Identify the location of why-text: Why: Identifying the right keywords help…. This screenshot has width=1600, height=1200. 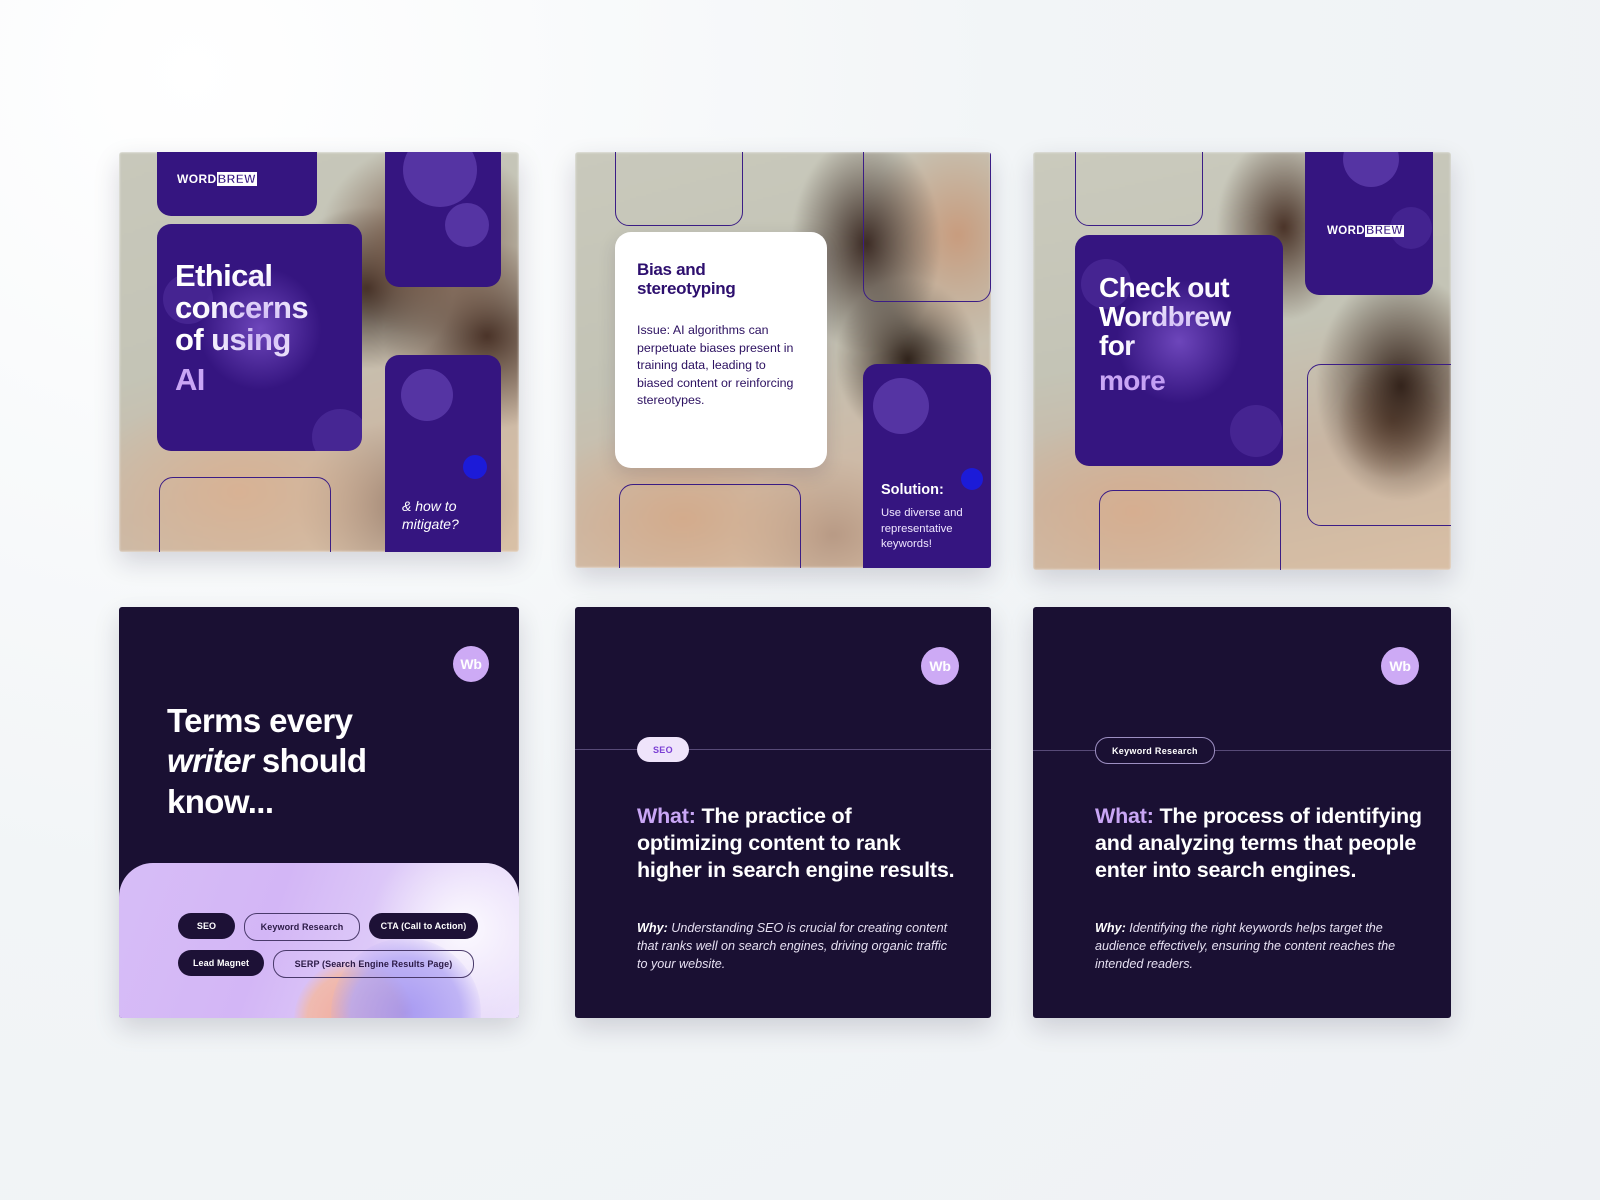
(1259, 947).